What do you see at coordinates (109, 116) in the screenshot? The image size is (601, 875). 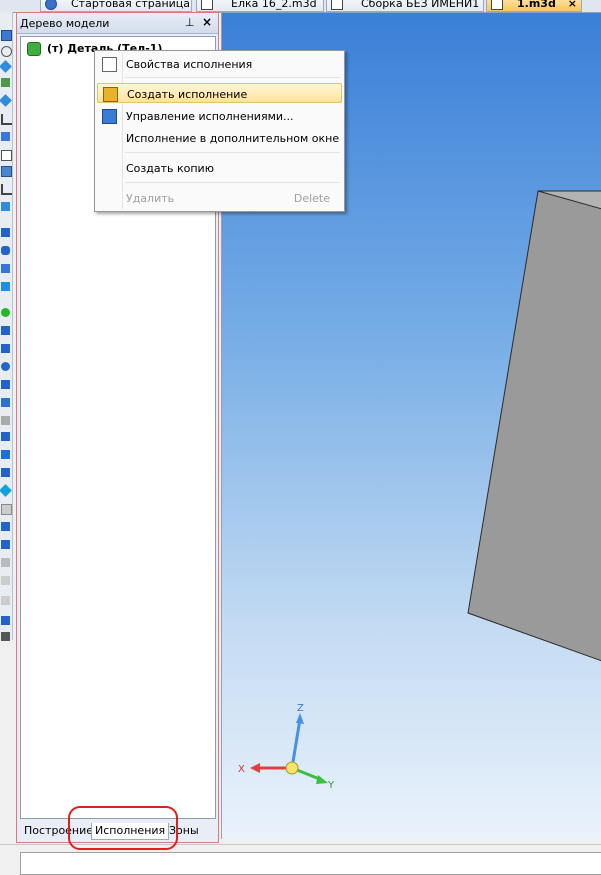 I see `manage-variants-icon` at bounding box center [109, 116].